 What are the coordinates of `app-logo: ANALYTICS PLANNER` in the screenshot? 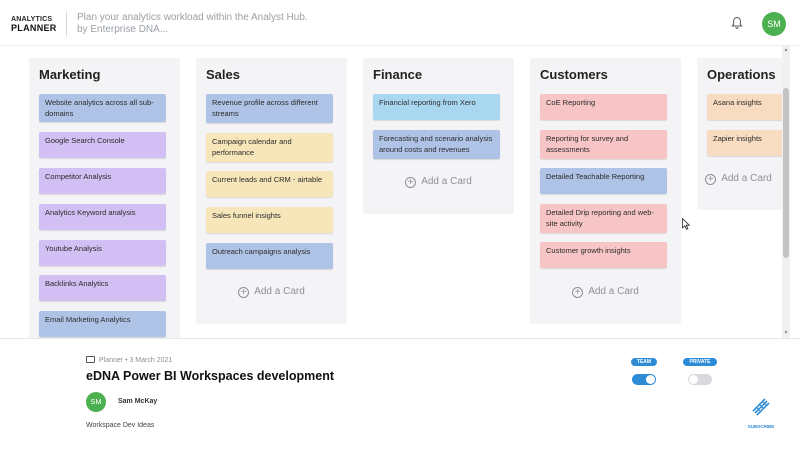 It's located at (34, 24).